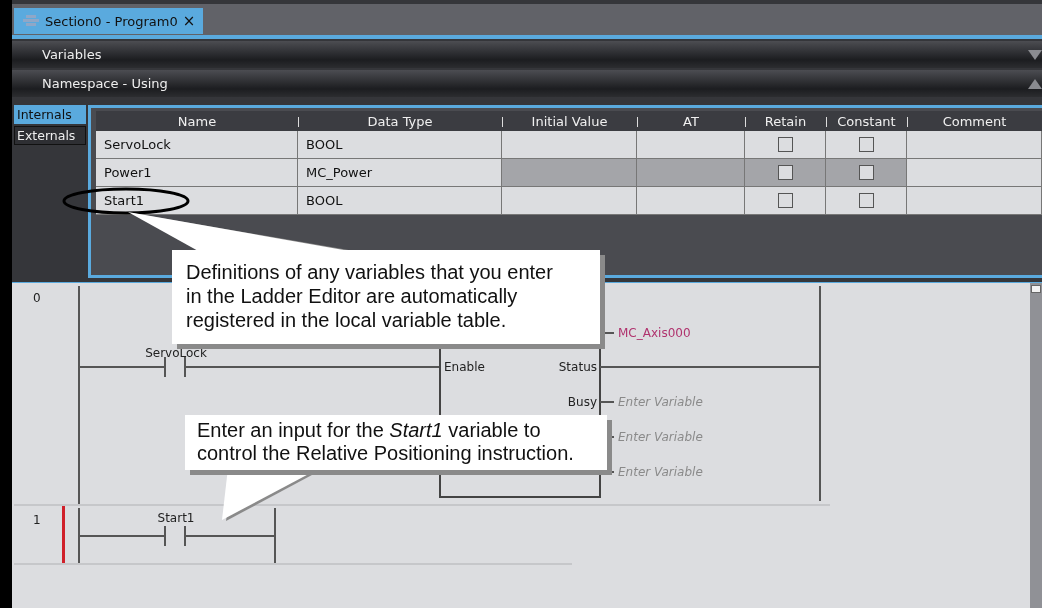 The width and height of the screenshot is (1042, 608). I want to click on close-button: ×, so click(189, 21).